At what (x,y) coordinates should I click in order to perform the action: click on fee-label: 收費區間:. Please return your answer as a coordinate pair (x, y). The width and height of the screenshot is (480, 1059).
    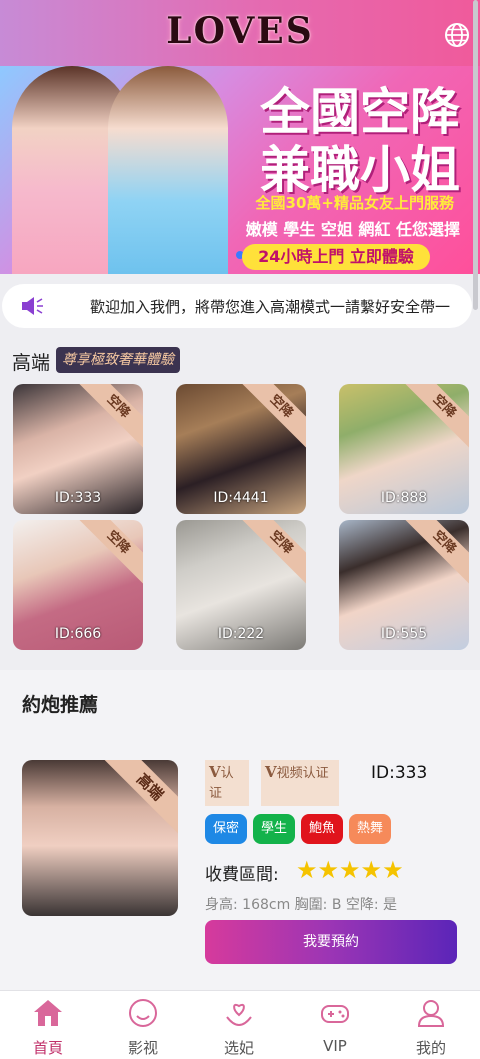
    Looking at the image, I should click on (242, 875).